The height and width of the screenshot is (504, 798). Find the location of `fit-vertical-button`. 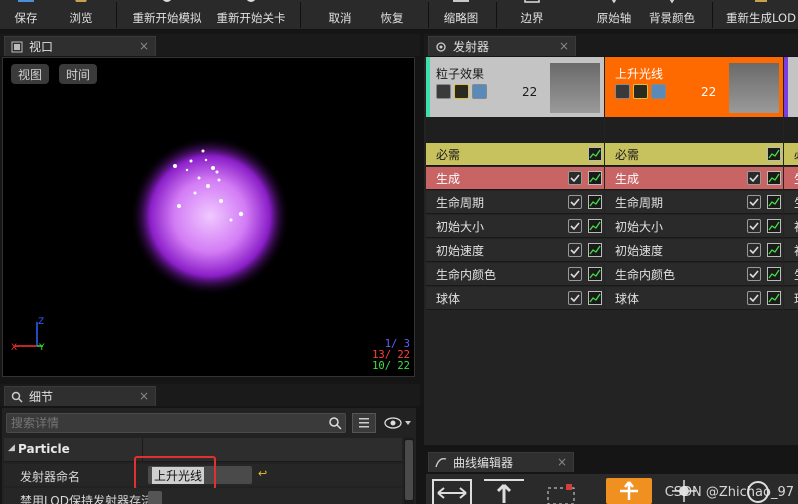

fit-vertical-button is located at coordinates (504, 491).